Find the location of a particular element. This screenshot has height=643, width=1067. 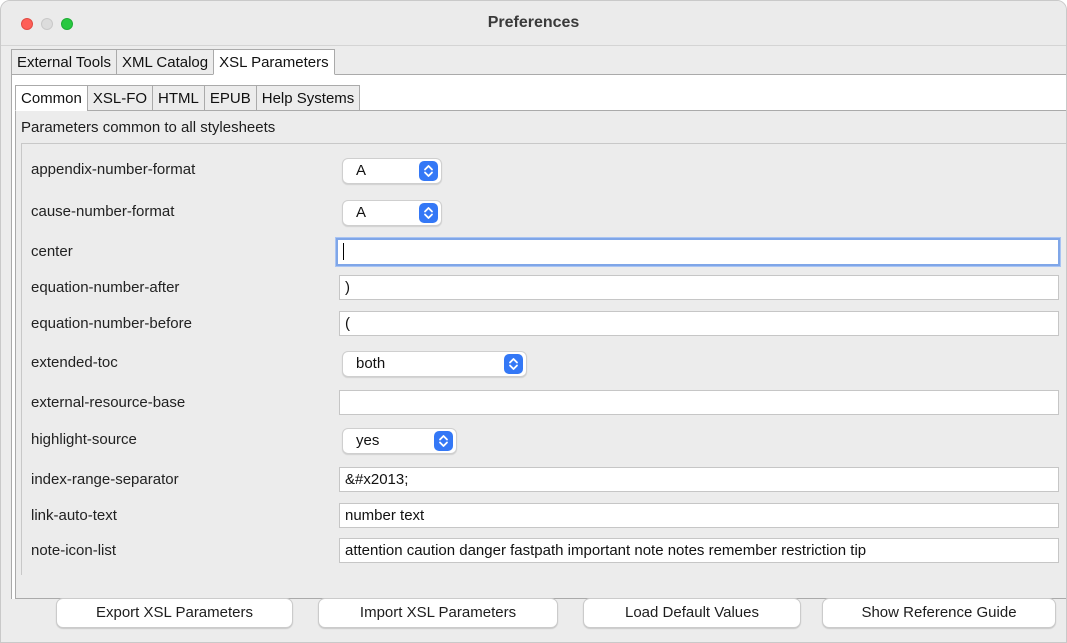

panel-caption: Parameters common to all stylesheets is located at coordinates (148, 127).